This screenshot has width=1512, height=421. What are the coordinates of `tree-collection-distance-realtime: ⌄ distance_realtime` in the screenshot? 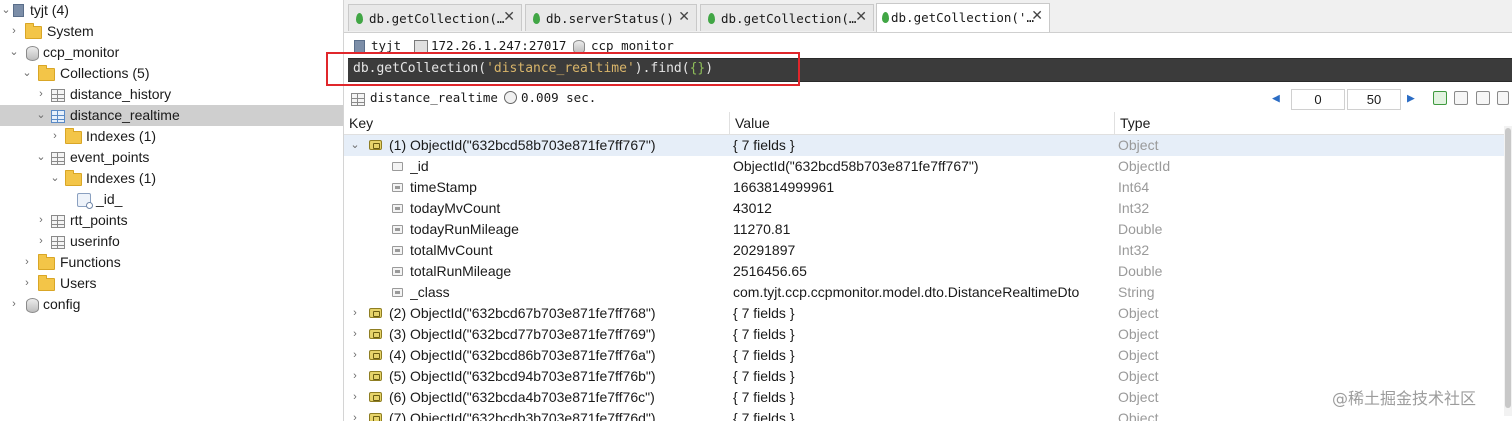 It's located at (171, 115).